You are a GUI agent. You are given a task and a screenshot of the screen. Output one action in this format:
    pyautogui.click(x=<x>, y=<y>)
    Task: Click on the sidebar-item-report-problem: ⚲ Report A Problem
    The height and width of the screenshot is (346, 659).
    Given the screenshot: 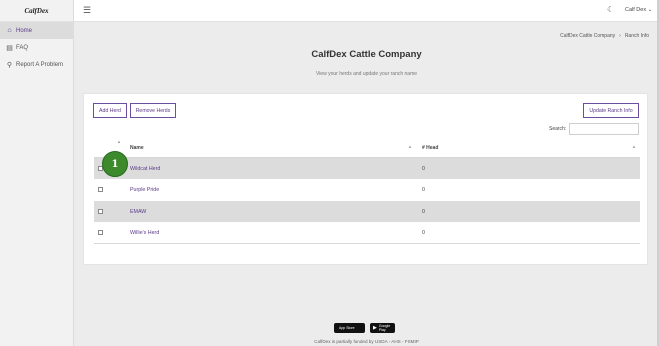 What is the action you would take?
    pyautogui.click(x=36, y=64)
    